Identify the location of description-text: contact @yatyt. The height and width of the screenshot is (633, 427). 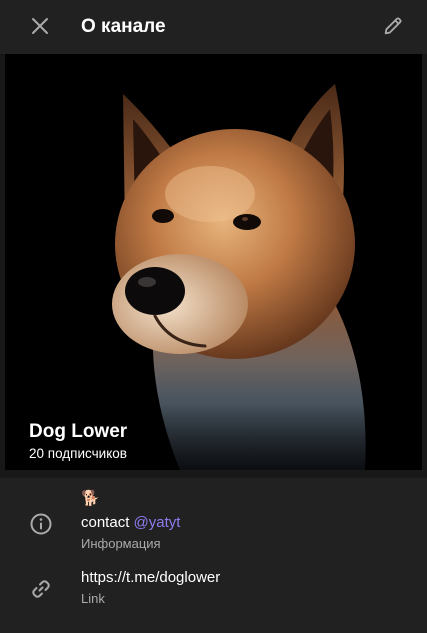
(130, 523).